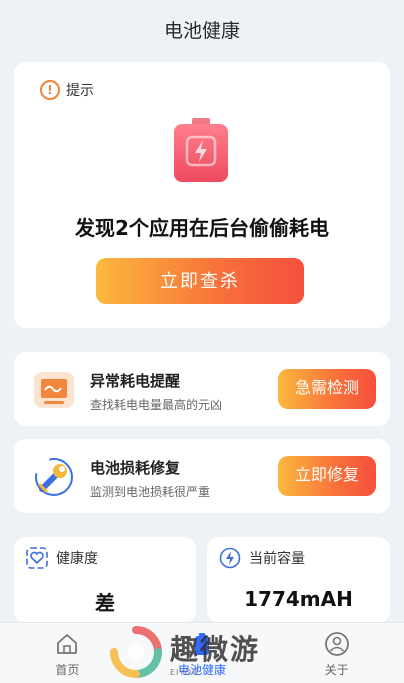 Image resolution: width=404 pixels, height=683 pixels. Describe the element at coordinates (215, 649) in the screenshot. I see `watermark-text: 趣微游` at that location.